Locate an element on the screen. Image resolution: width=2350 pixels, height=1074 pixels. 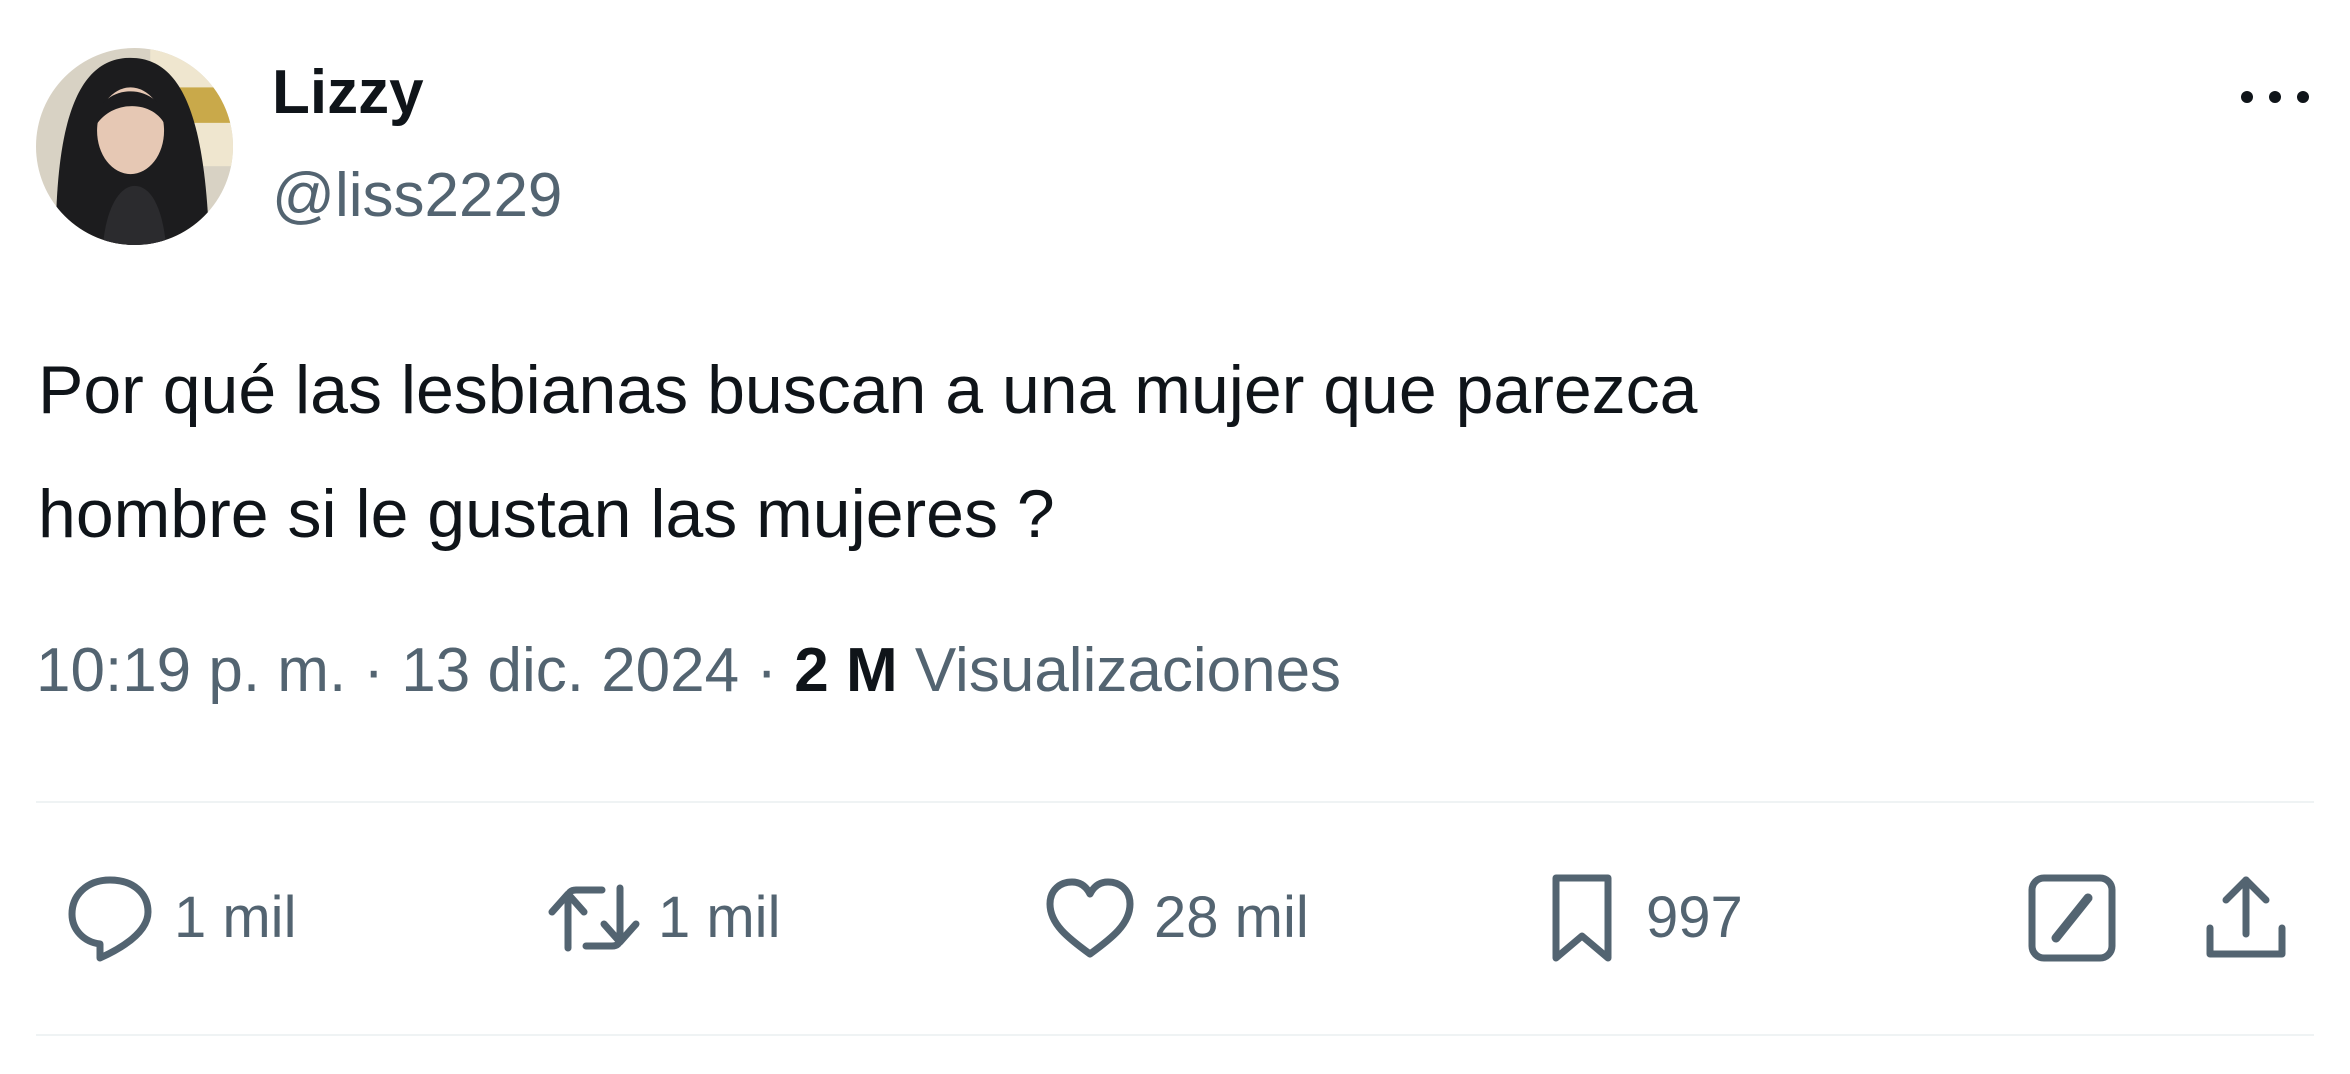
bookmark-count: 997 is located at coordinates (1694, 917).